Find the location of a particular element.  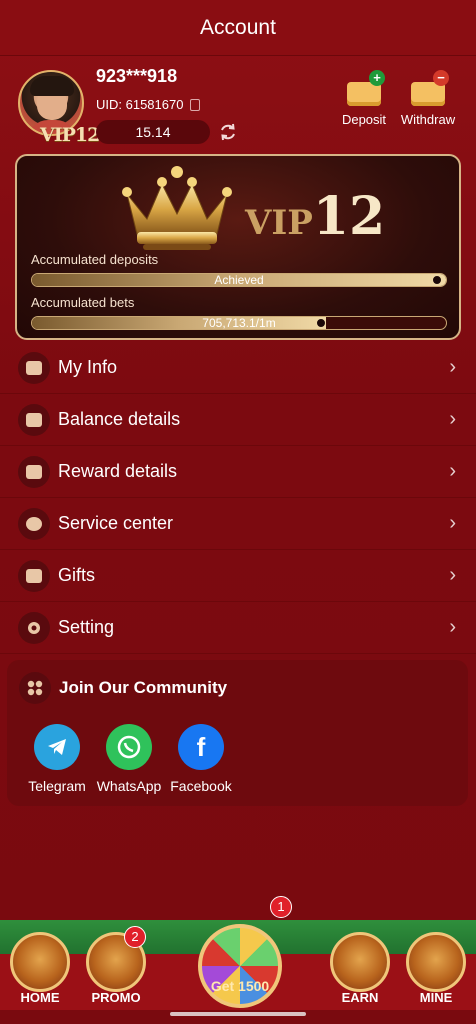

deposits-label: Accumulated deposits is located at coordinates (95, 259).